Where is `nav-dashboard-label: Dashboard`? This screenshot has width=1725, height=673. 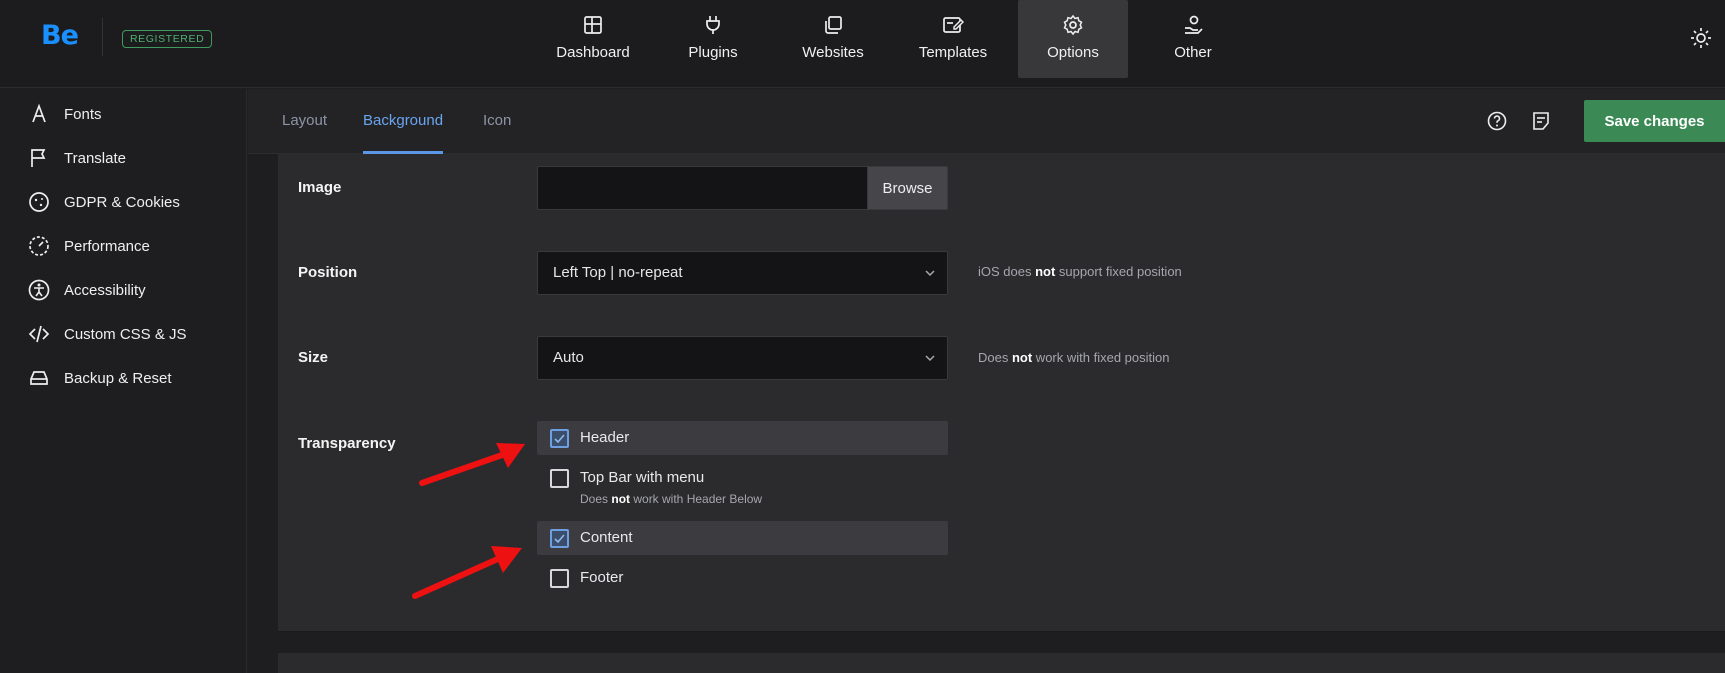
nav-dashboard-label: Dashboard is located at coordinates (593, 52).